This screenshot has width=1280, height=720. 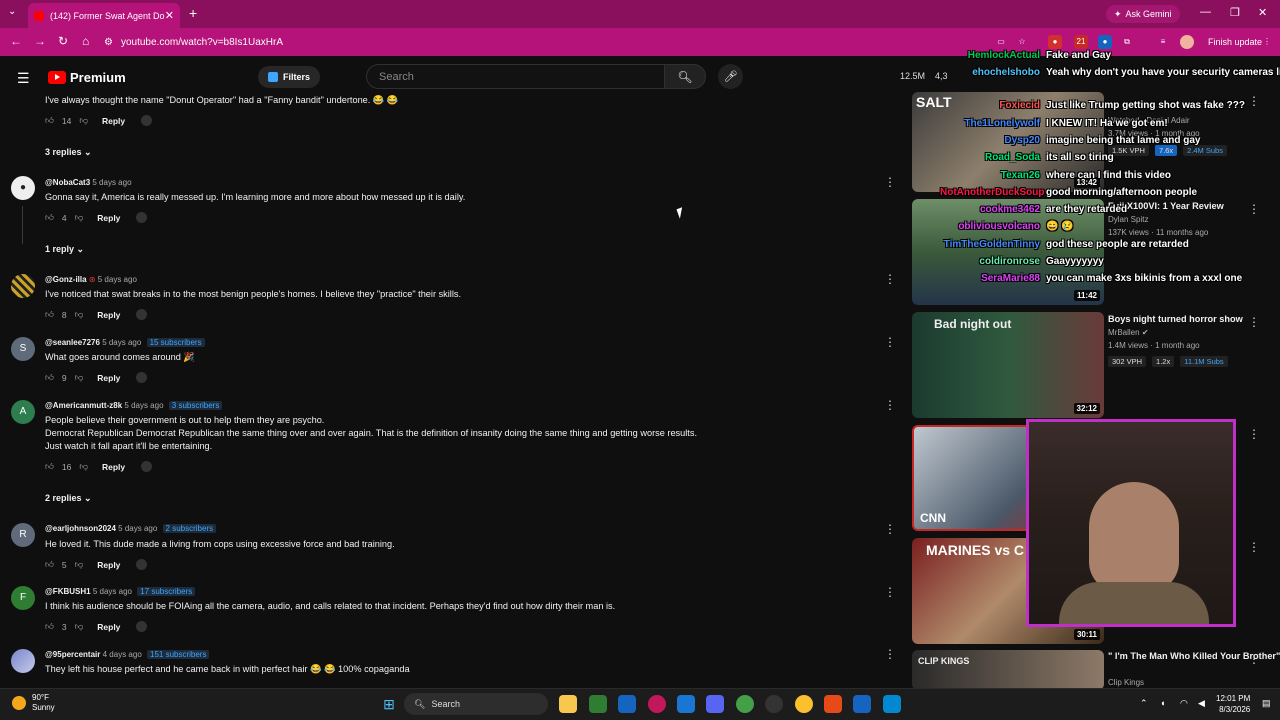 I want to click on new-tab-icon: +, so click(x=193, y=13).